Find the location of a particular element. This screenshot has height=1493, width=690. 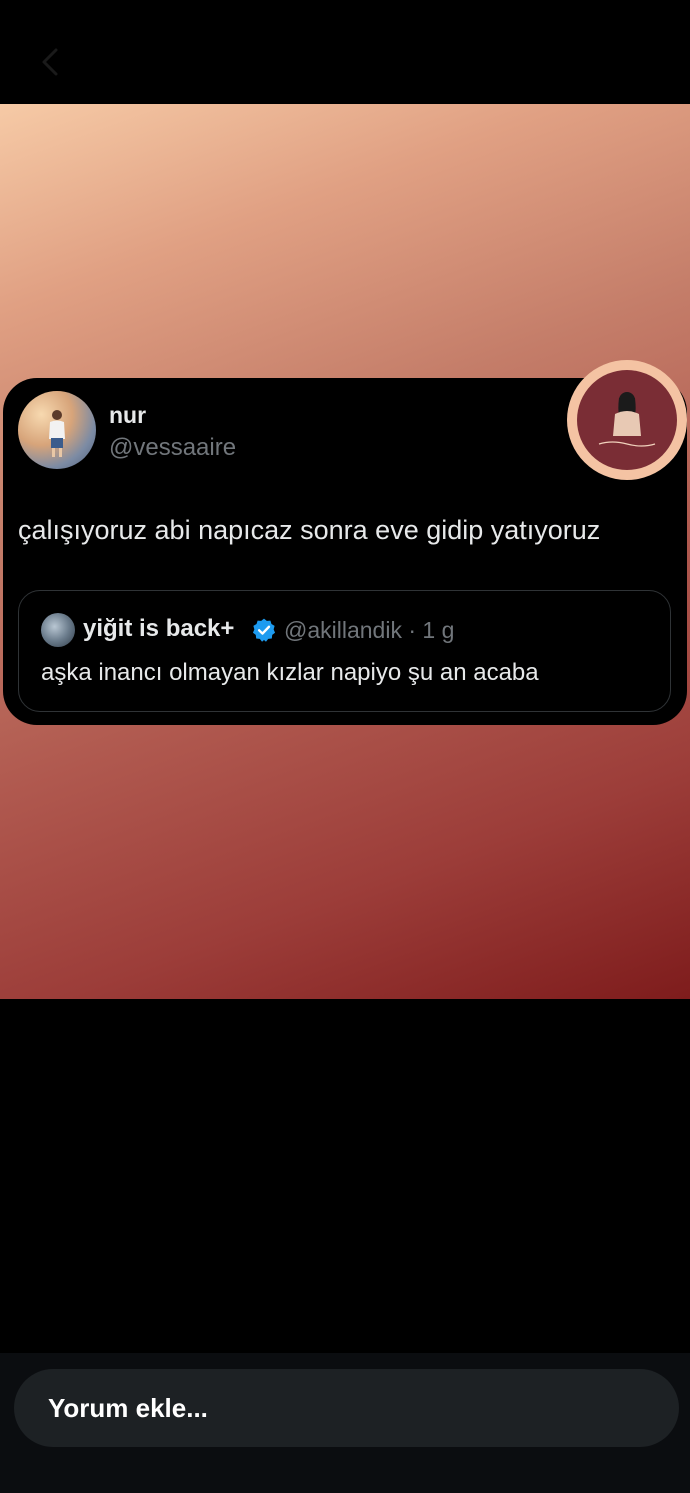

woman-silhouette-icon is located at coordinates (627, 419).